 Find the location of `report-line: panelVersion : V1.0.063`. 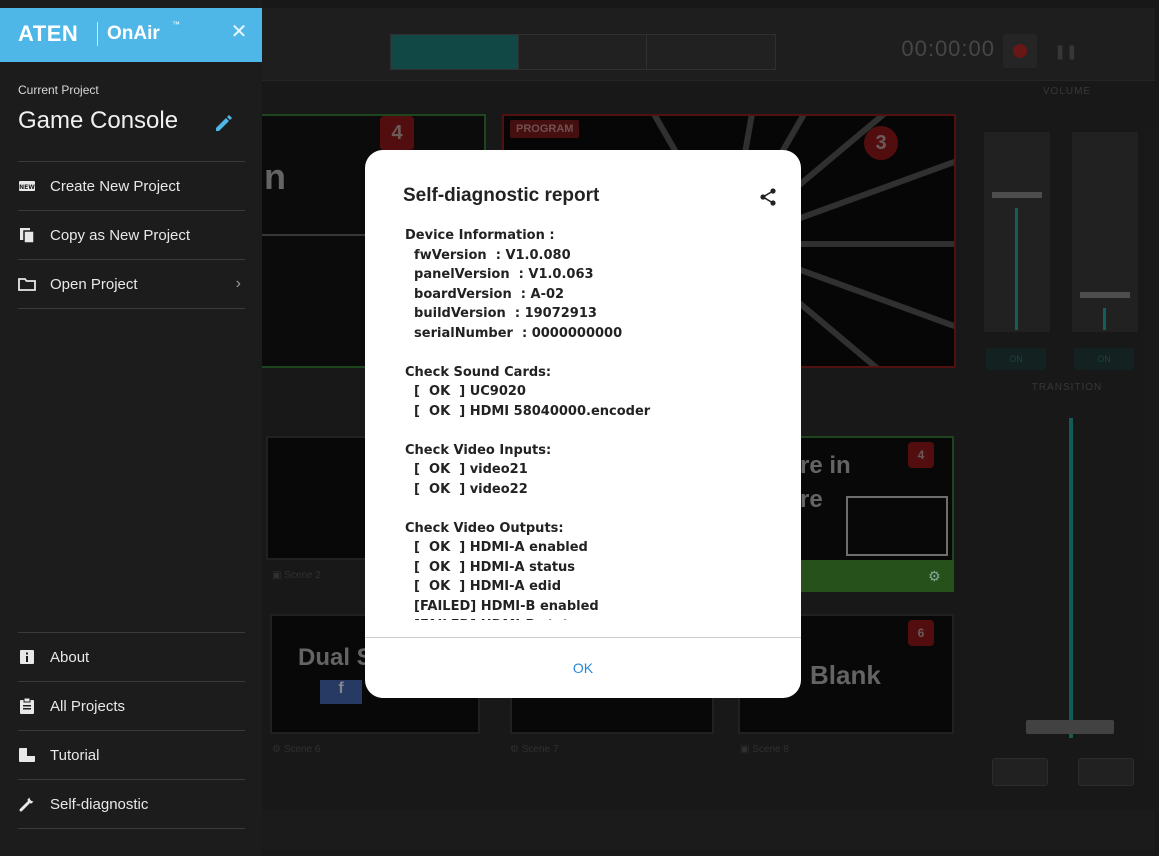

report-line: panelVersion : V1.0.063 is located at coordinates (499, 274).